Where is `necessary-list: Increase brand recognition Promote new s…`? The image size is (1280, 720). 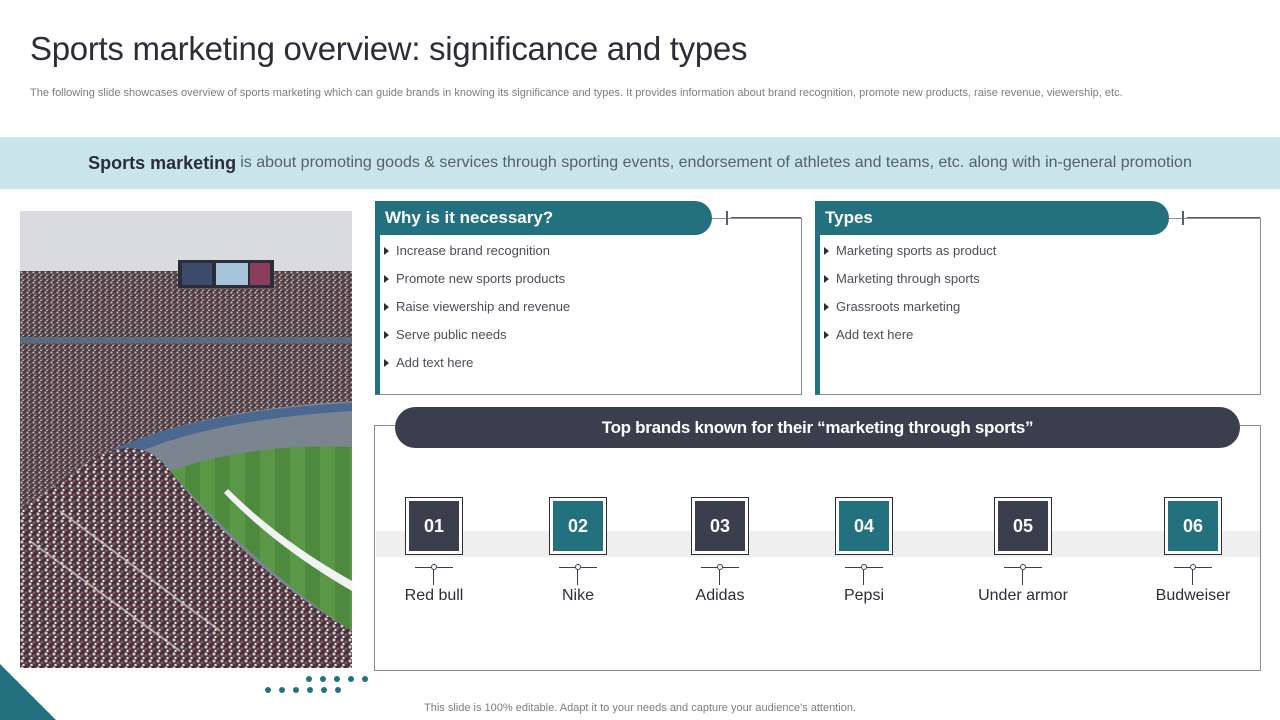 necessary-list: Increase brand recognition Promote new s… is located at coordinates (477, 313).